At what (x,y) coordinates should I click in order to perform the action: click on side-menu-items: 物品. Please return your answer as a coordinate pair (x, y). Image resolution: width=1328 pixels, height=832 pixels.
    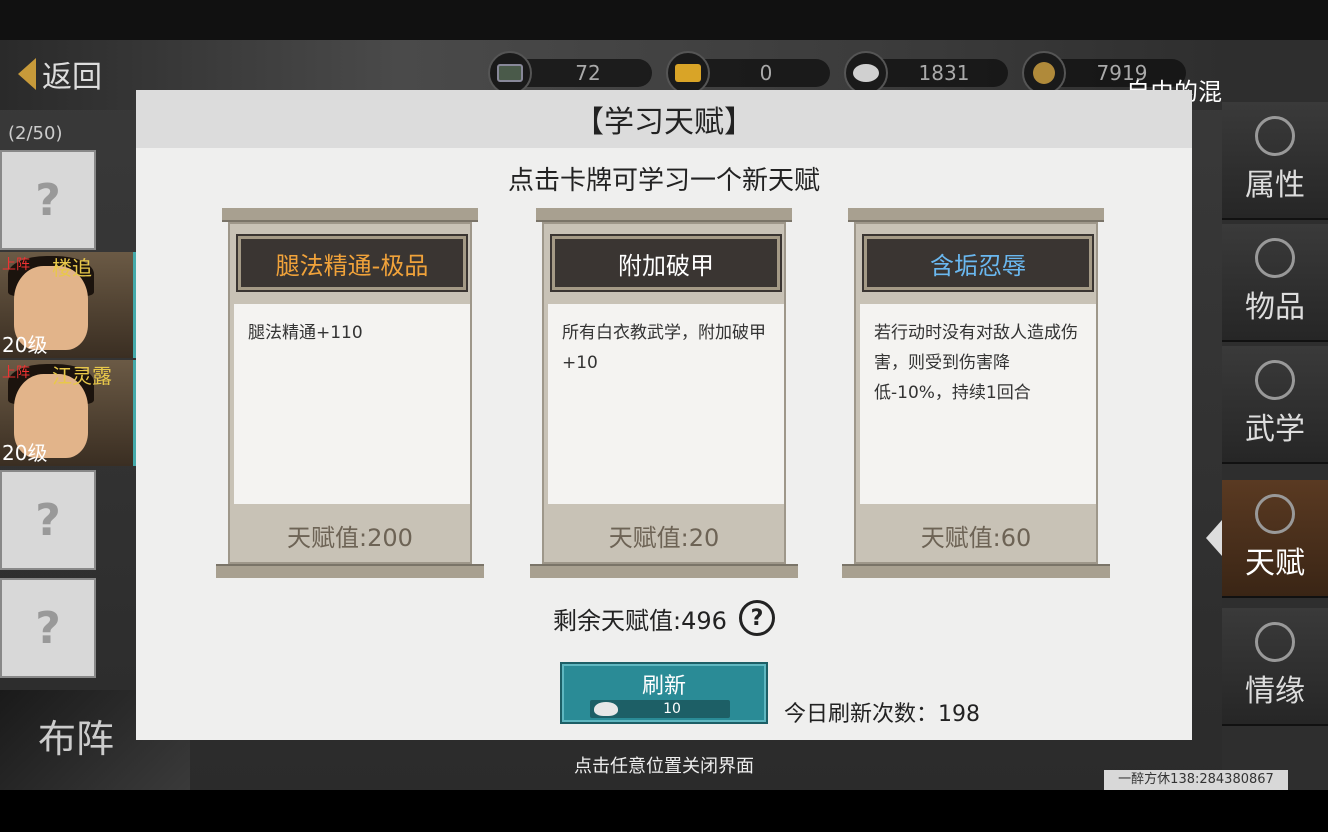
    Looking at the image, I should click on (1275, 283).